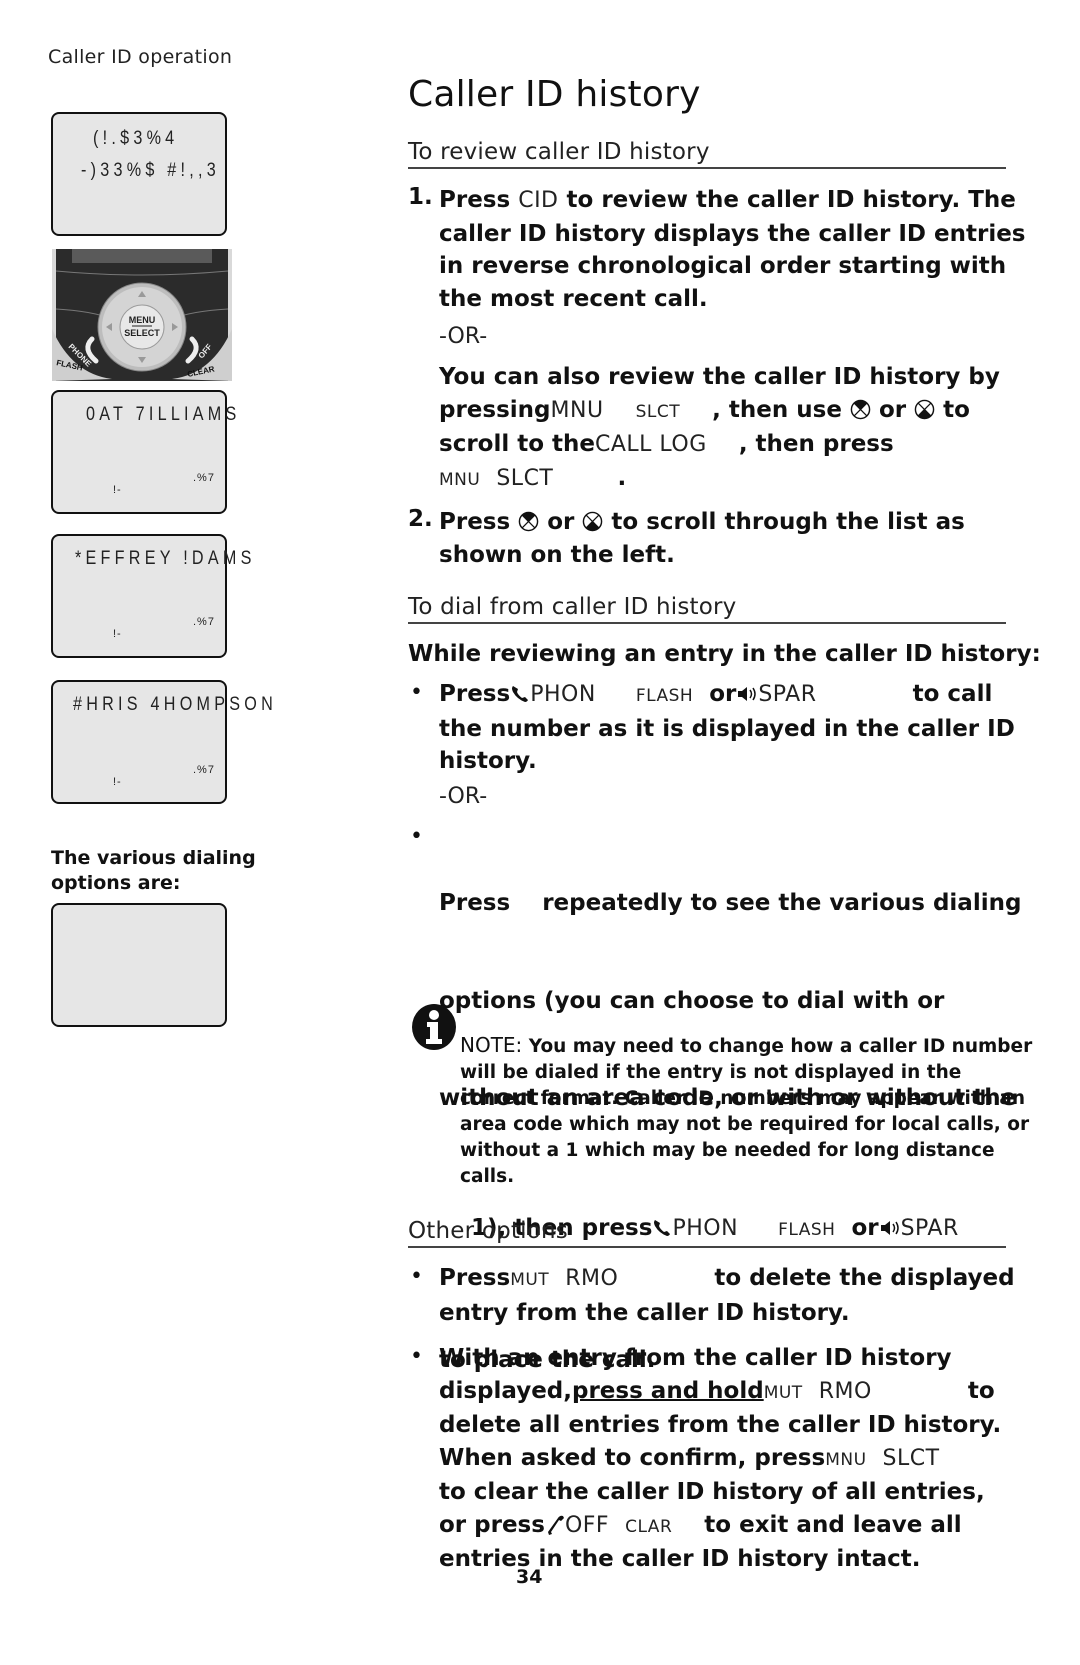 The width and height of the screenshot is (1080, 1665). What do you see at coordinates (151, 596) in the screenshot?
I see `lcd-screen-entry-2: *EFFREY !DAMS .%7 !-` at bounding box center [151, 596].